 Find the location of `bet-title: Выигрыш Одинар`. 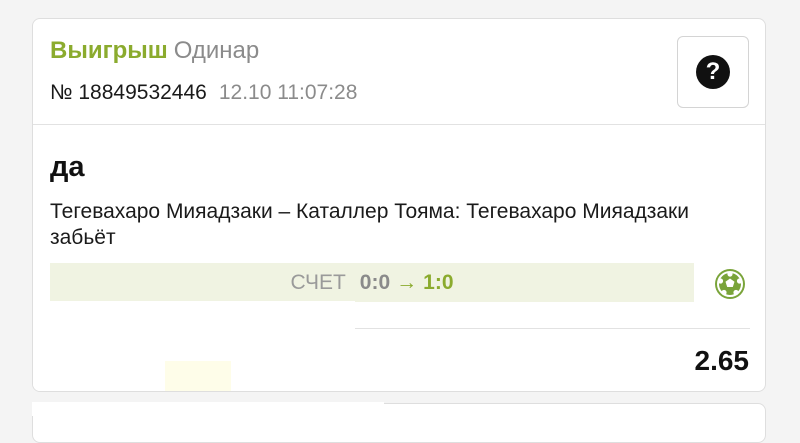

bet-title: Выигрыш Одинар is located at coordinates (154, 51).